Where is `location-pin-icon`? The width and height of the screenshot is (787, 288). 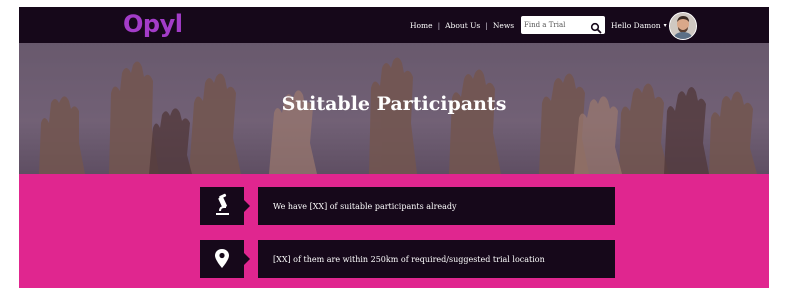 location-pin-icon is located at coordinates (222, 258).